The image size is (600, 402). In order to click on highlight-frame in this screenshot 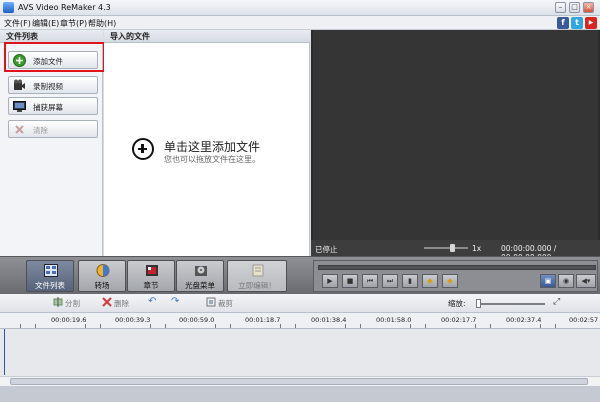, I will do `click(54, 57)`.